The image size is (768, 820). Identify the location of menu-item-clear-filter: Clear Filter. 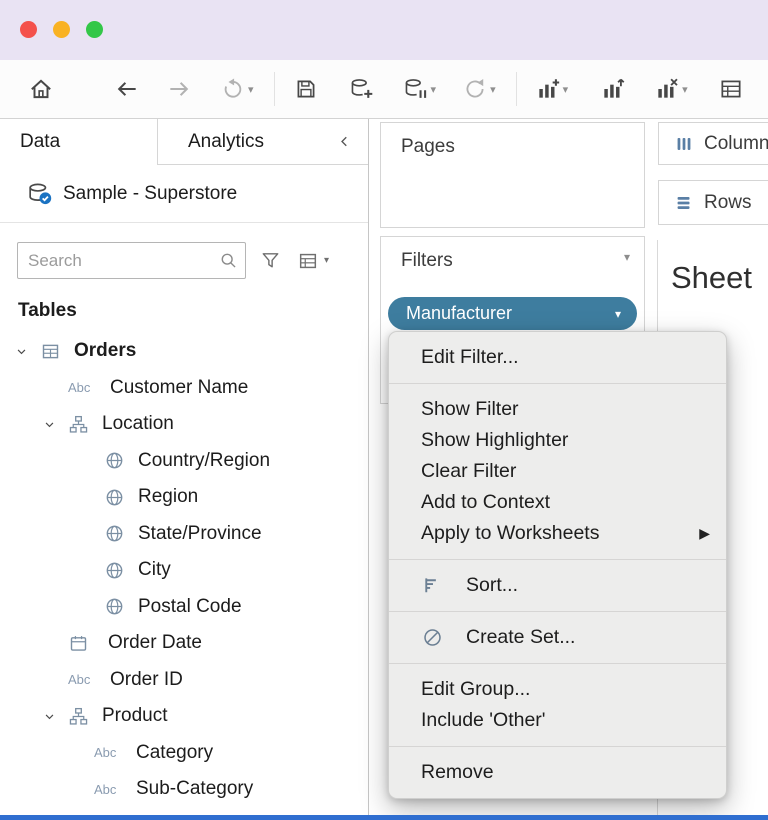
(557, 471).